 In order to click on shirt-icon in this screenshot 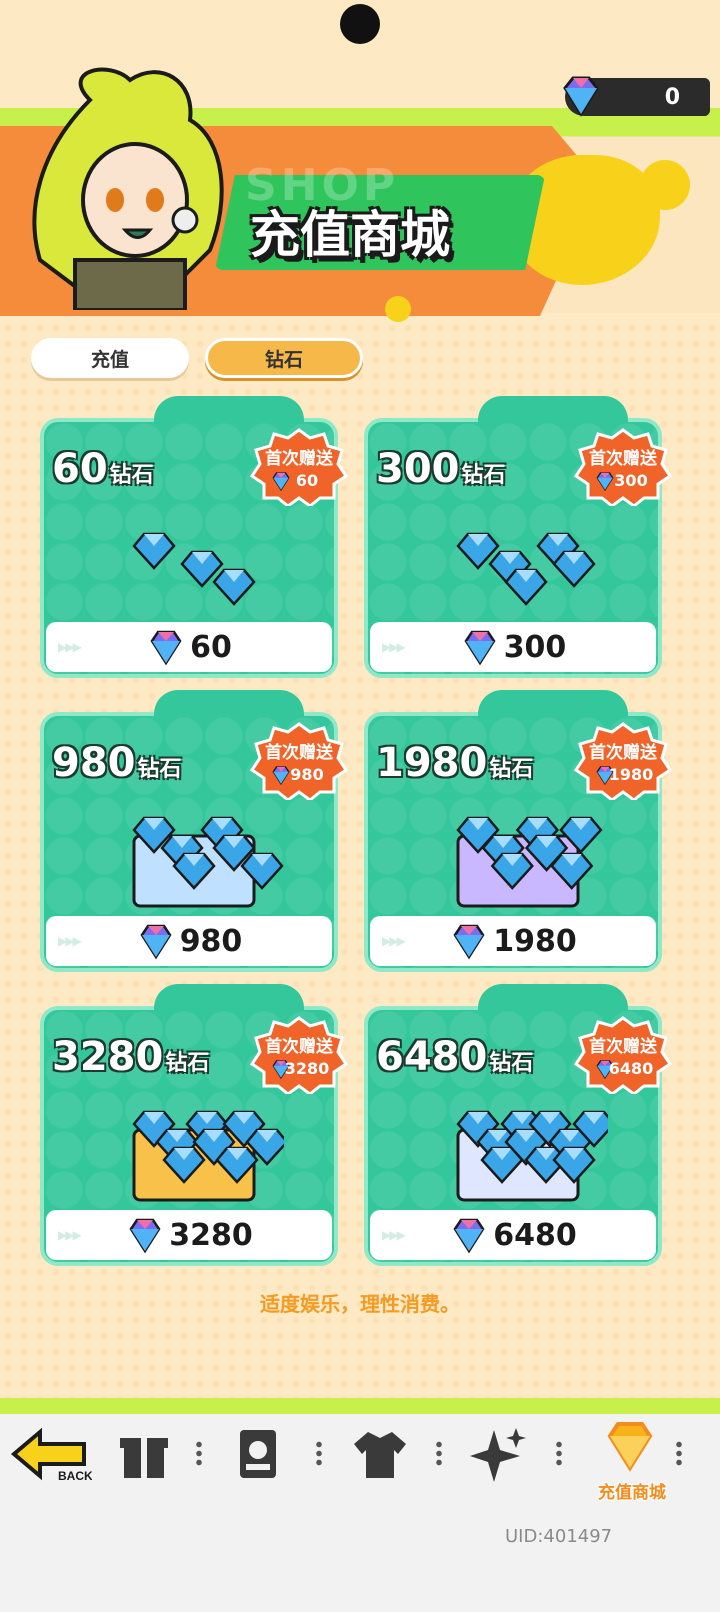, I will do `click(380, 1454)`.